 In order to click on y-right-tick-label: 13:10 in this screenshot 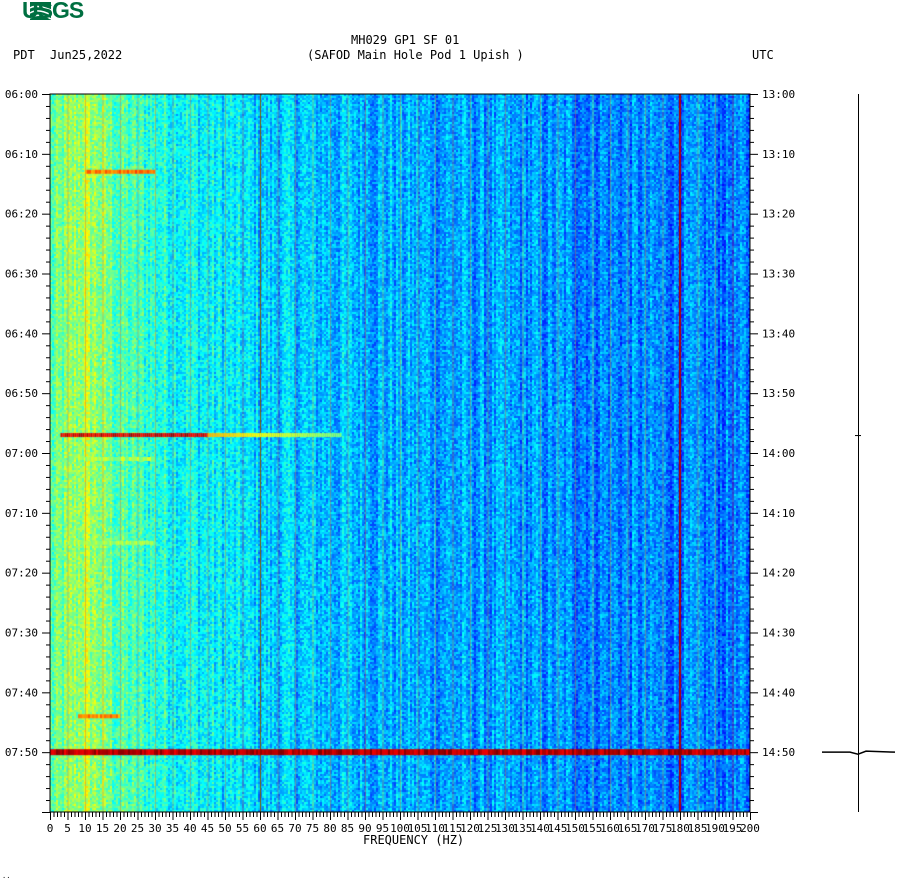, I will do `click(778, 154)`.